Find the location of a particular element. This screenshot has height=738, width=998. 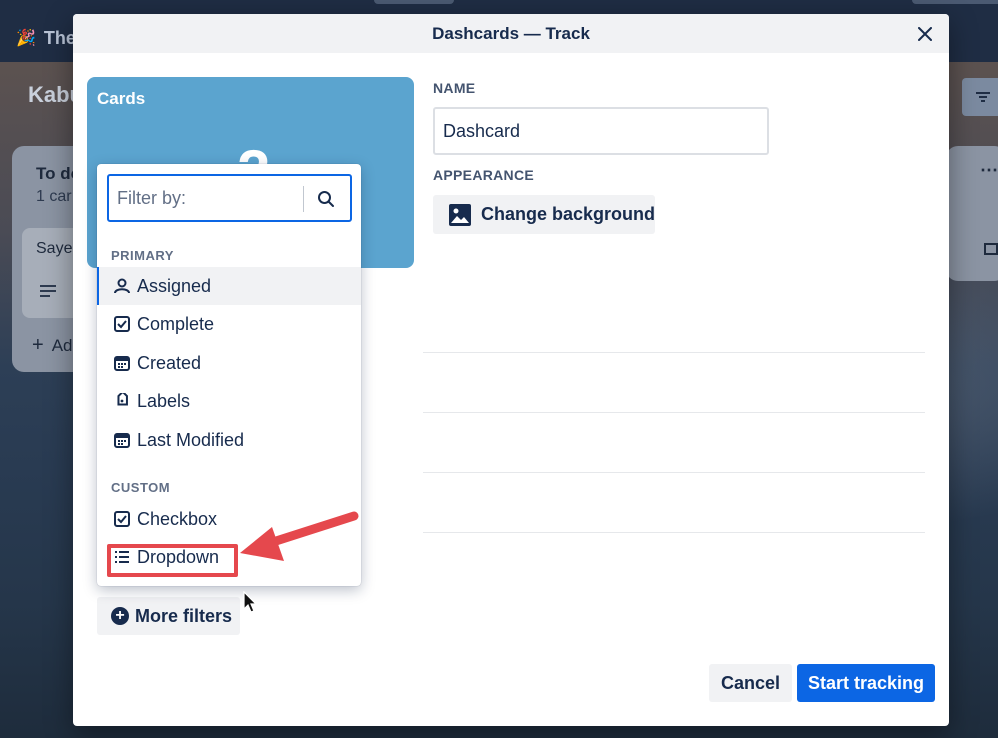

filter-item-label: Complete is located at coordinates (176, 323).